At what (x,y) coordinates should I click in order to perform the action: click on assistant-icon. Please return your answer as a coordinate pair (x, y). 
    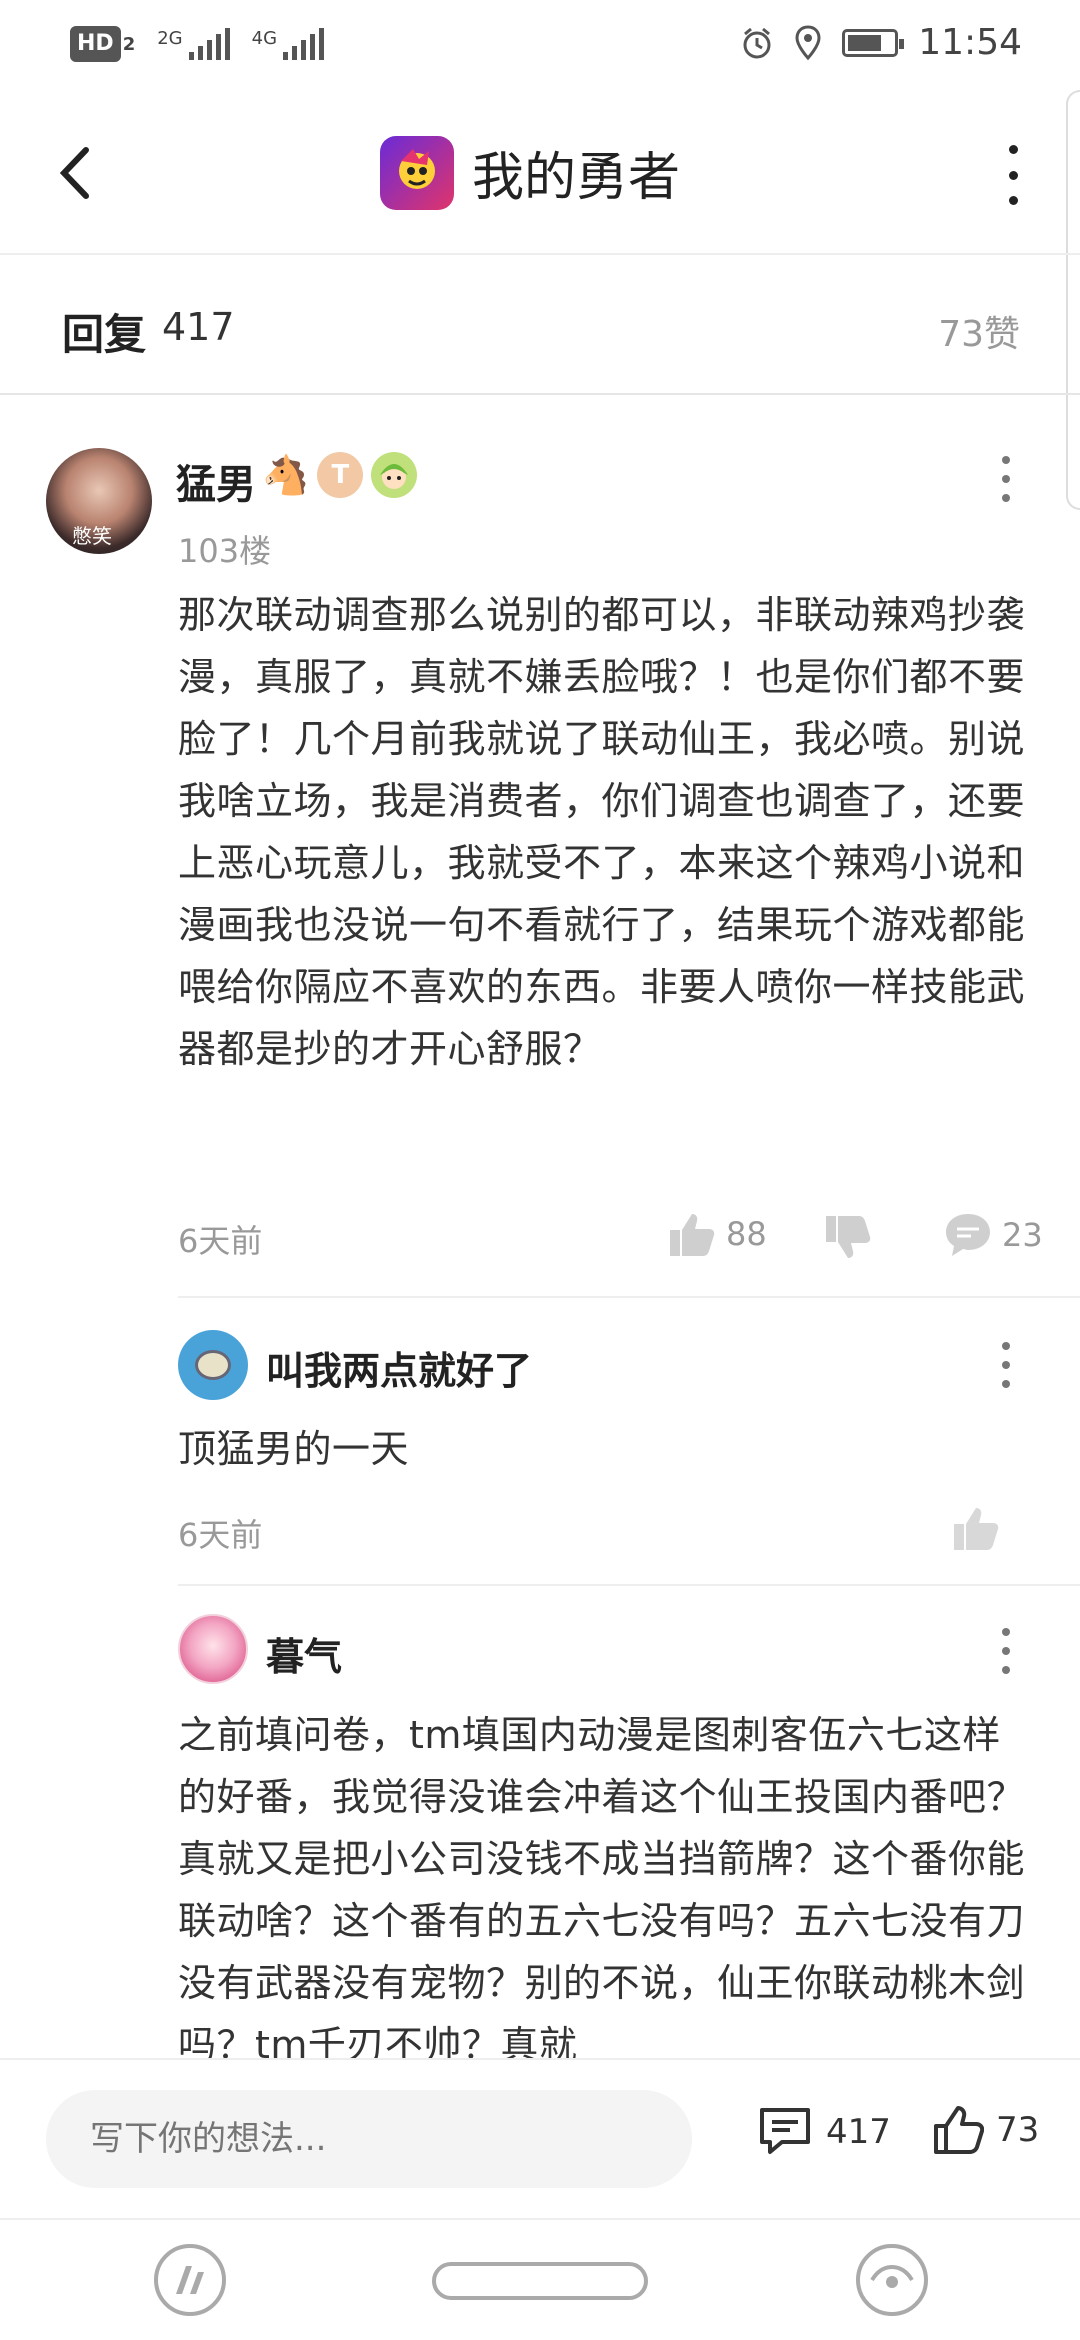
    Looking at the image, I should click on (190, 2280).